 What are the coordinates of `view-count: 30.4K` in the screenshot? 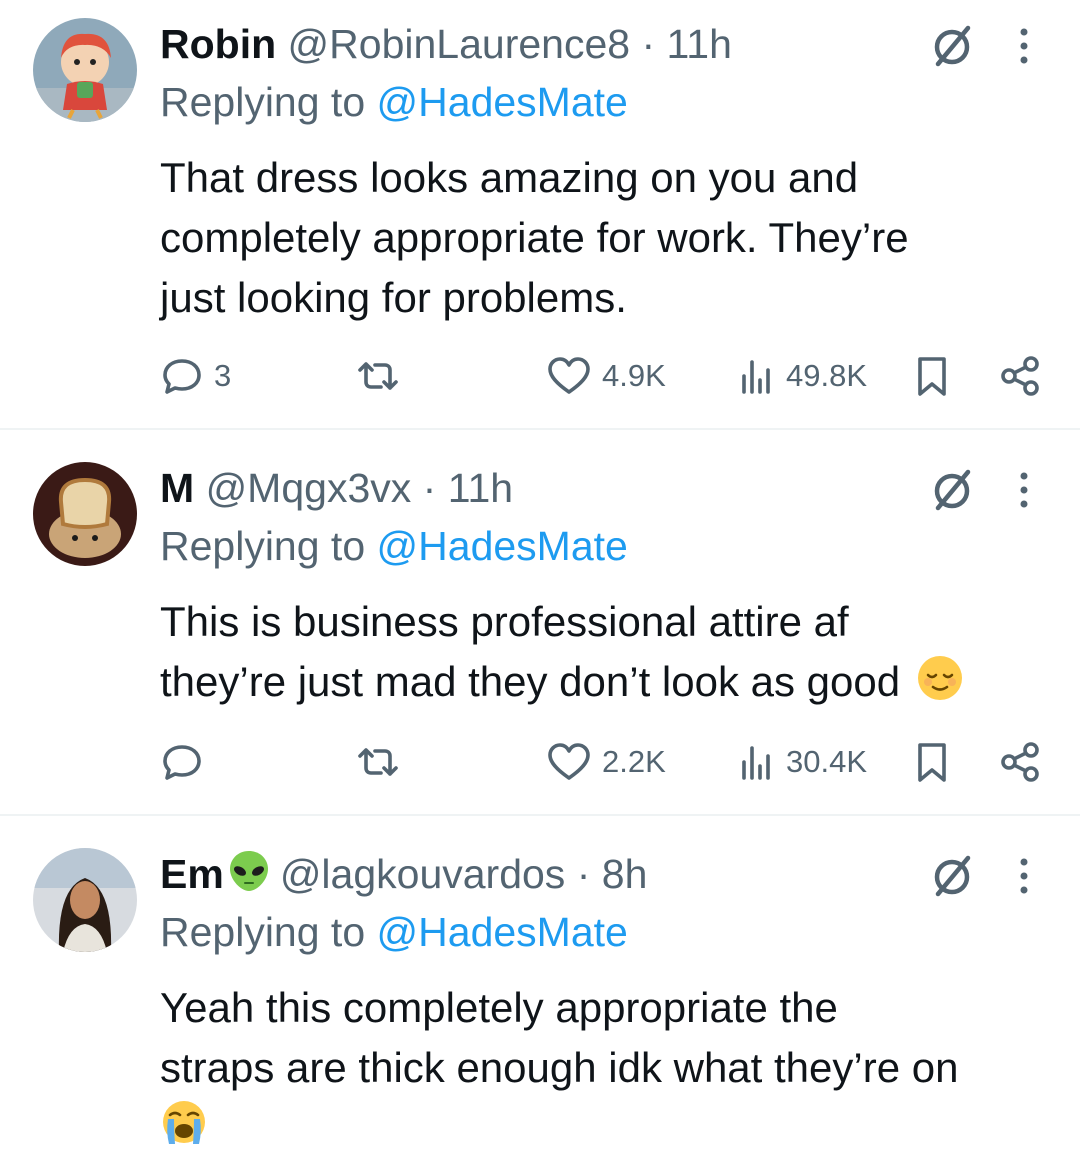 It's located at (827, 761).